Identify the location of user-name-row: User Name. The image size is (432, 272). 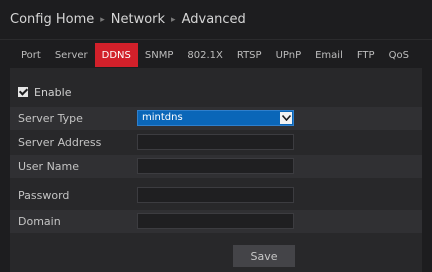
(216, 166).